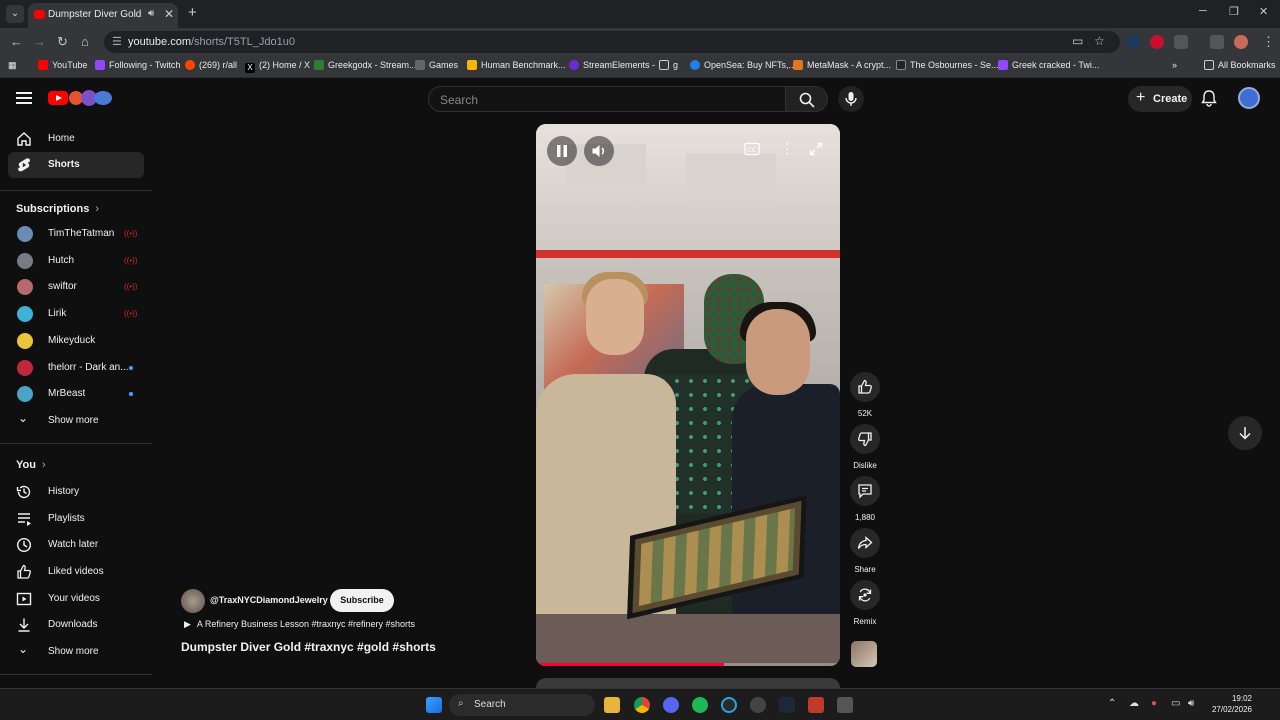 Image resolution: width=1280 pixels, height=720 pixels. I want to click on more-bookmarks-icon: », so click(1174, 65).